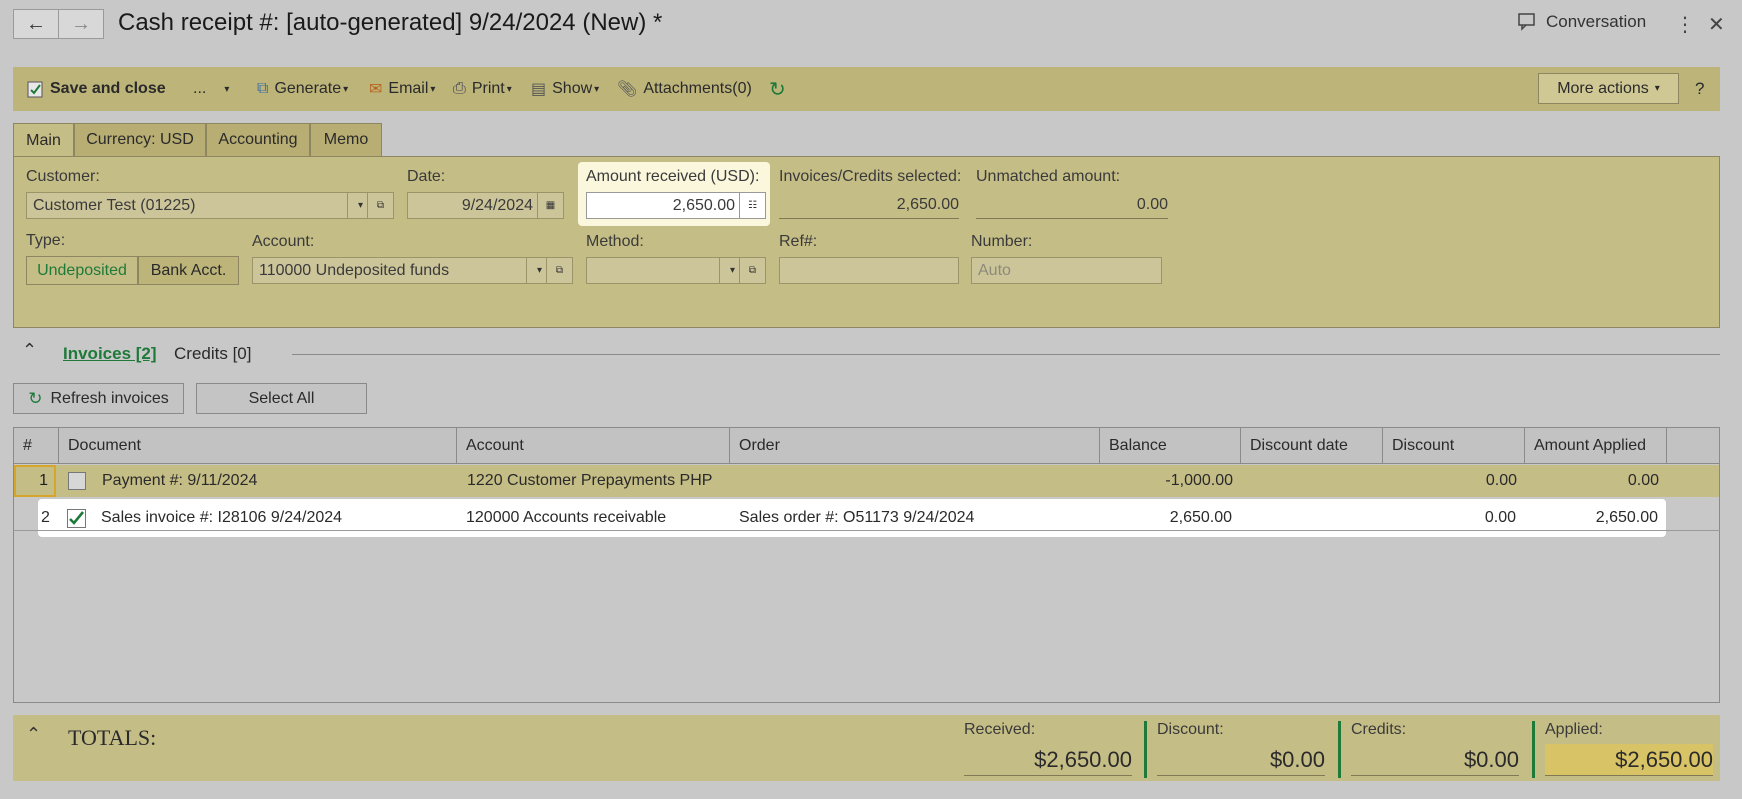 This screenshot has height=799, width=1742. What do you see at coordinates (676, 270) in the screenshot?
I see `method-field: ▾ ⧉` at bounding box center [676, 270].